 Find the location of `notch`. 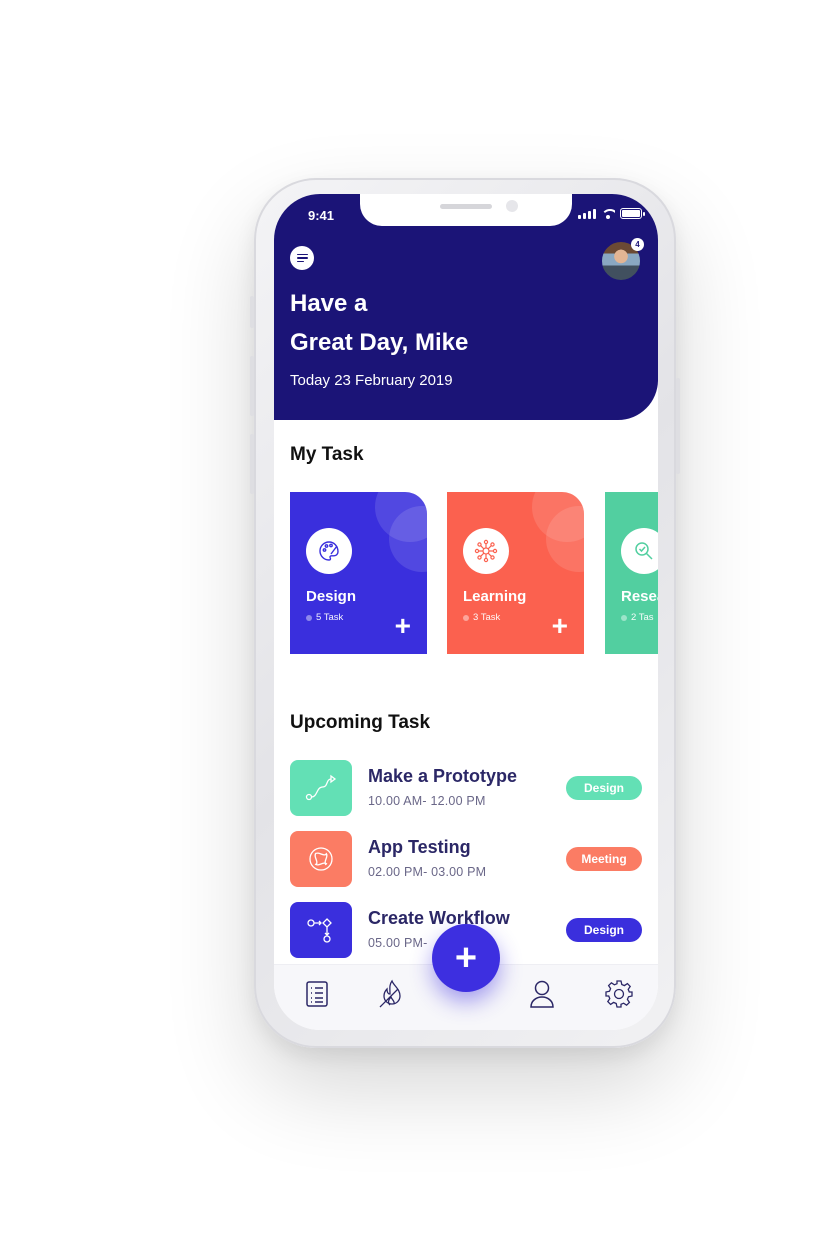

notch is located at coordinates (466, 210).